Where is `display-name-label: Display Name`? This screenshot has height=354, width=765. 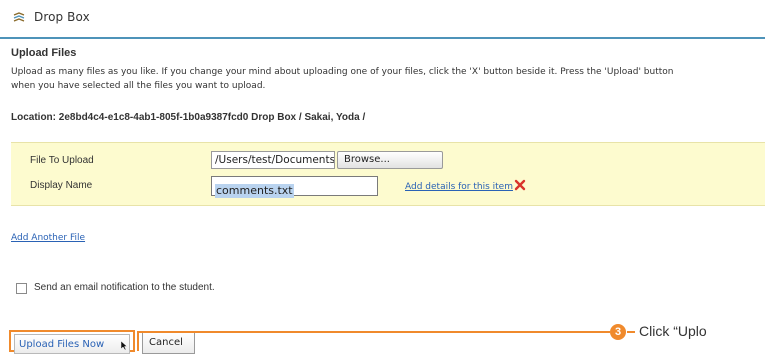
display-name-label: Display Name is located at coordinates (61, 185).